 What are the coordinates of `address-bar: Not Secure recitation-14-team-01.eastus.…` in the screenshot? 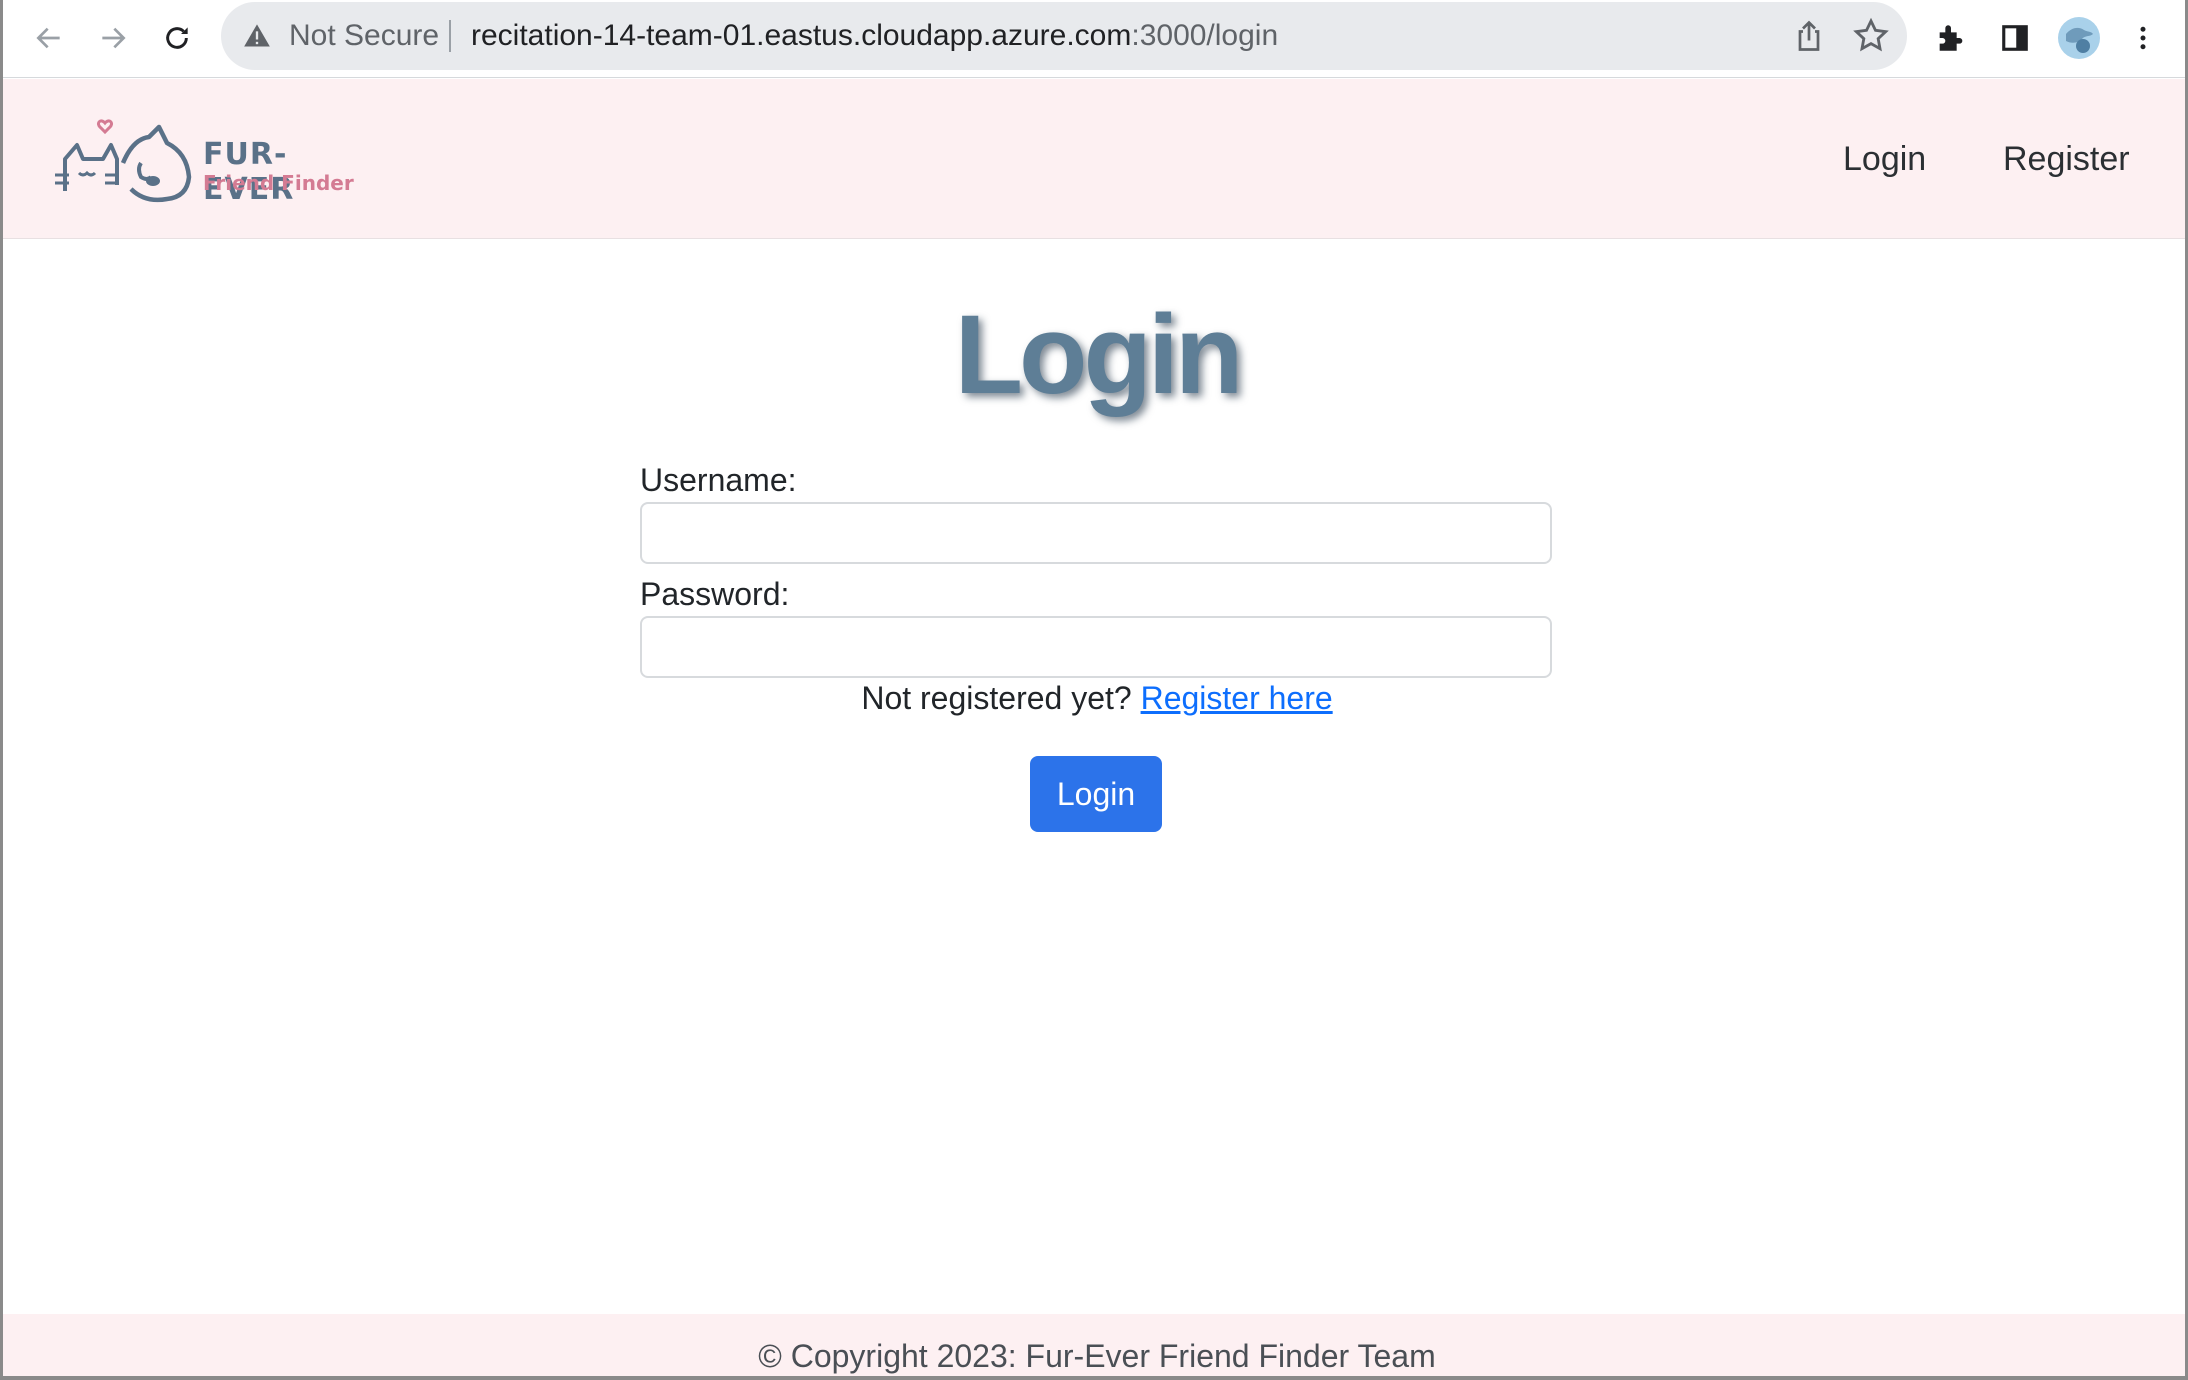 It's located at (1064, 36).